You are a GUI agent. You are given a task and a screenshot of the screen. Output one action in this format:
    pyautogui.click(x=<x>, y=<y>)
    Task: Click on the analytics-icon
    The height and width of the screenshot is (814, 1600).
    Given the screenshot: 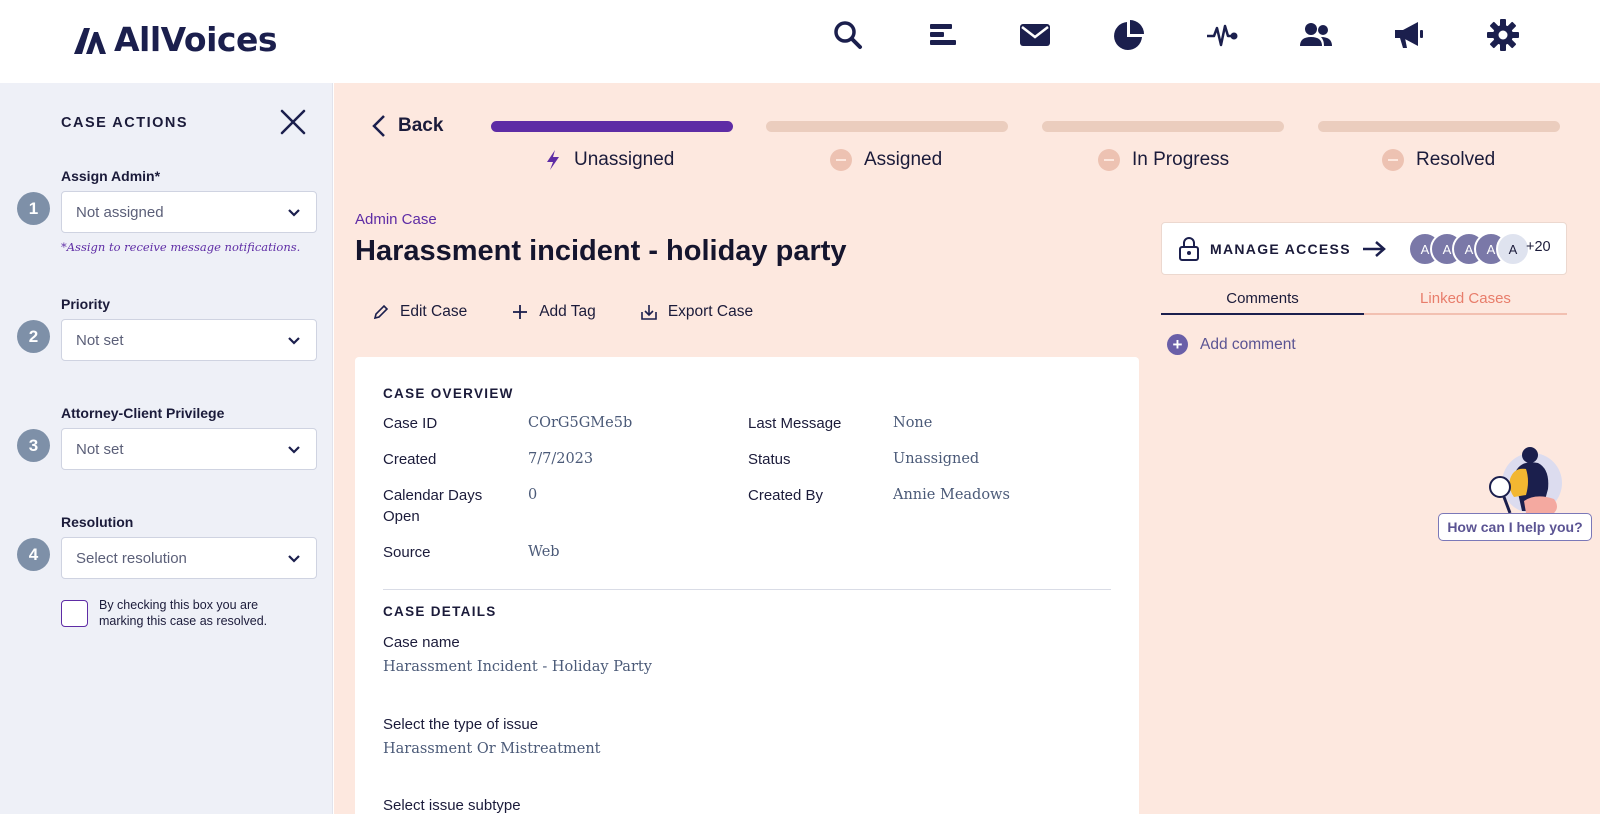 What is the action you would take?
    pyautogui.click(x=1129, y=35)
    